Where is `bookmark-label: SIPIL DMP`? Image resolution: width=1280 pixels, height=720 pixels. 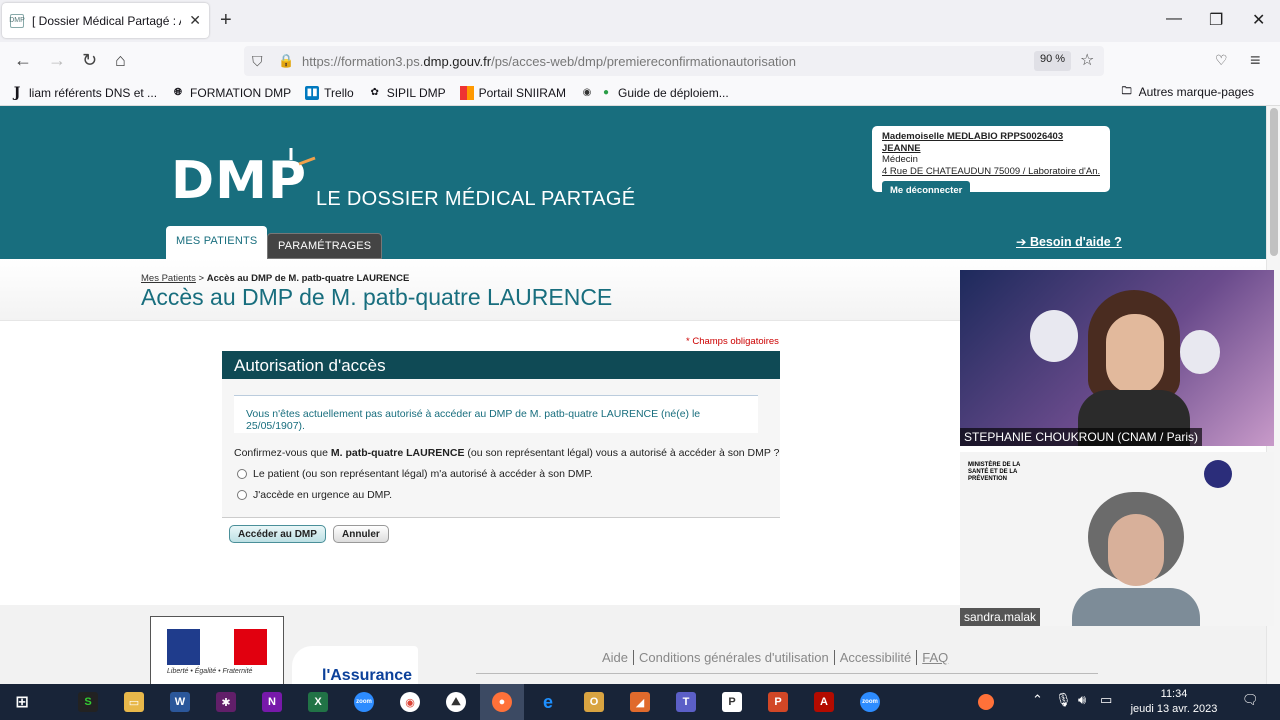
bookmark-label: SIPIL DMP is located at coordinates (416, 92).